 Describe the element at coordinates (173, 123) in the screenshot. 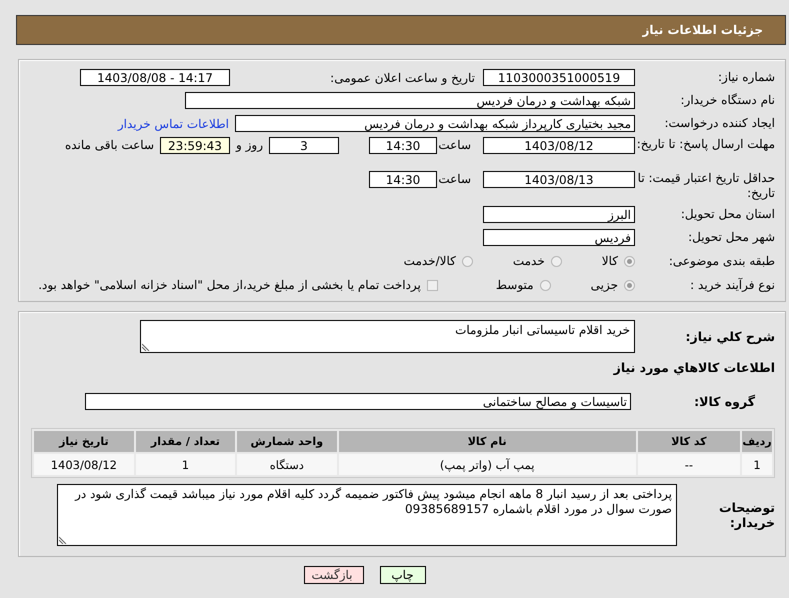

I see `buyer-contact-link: اطلاعات تماس خریدار` at that location.